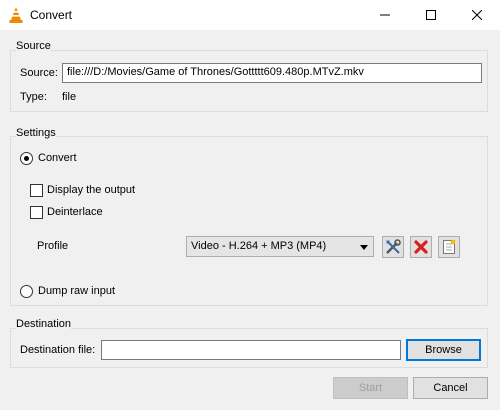  I want to click on start-button: Start, so click(370, 388).